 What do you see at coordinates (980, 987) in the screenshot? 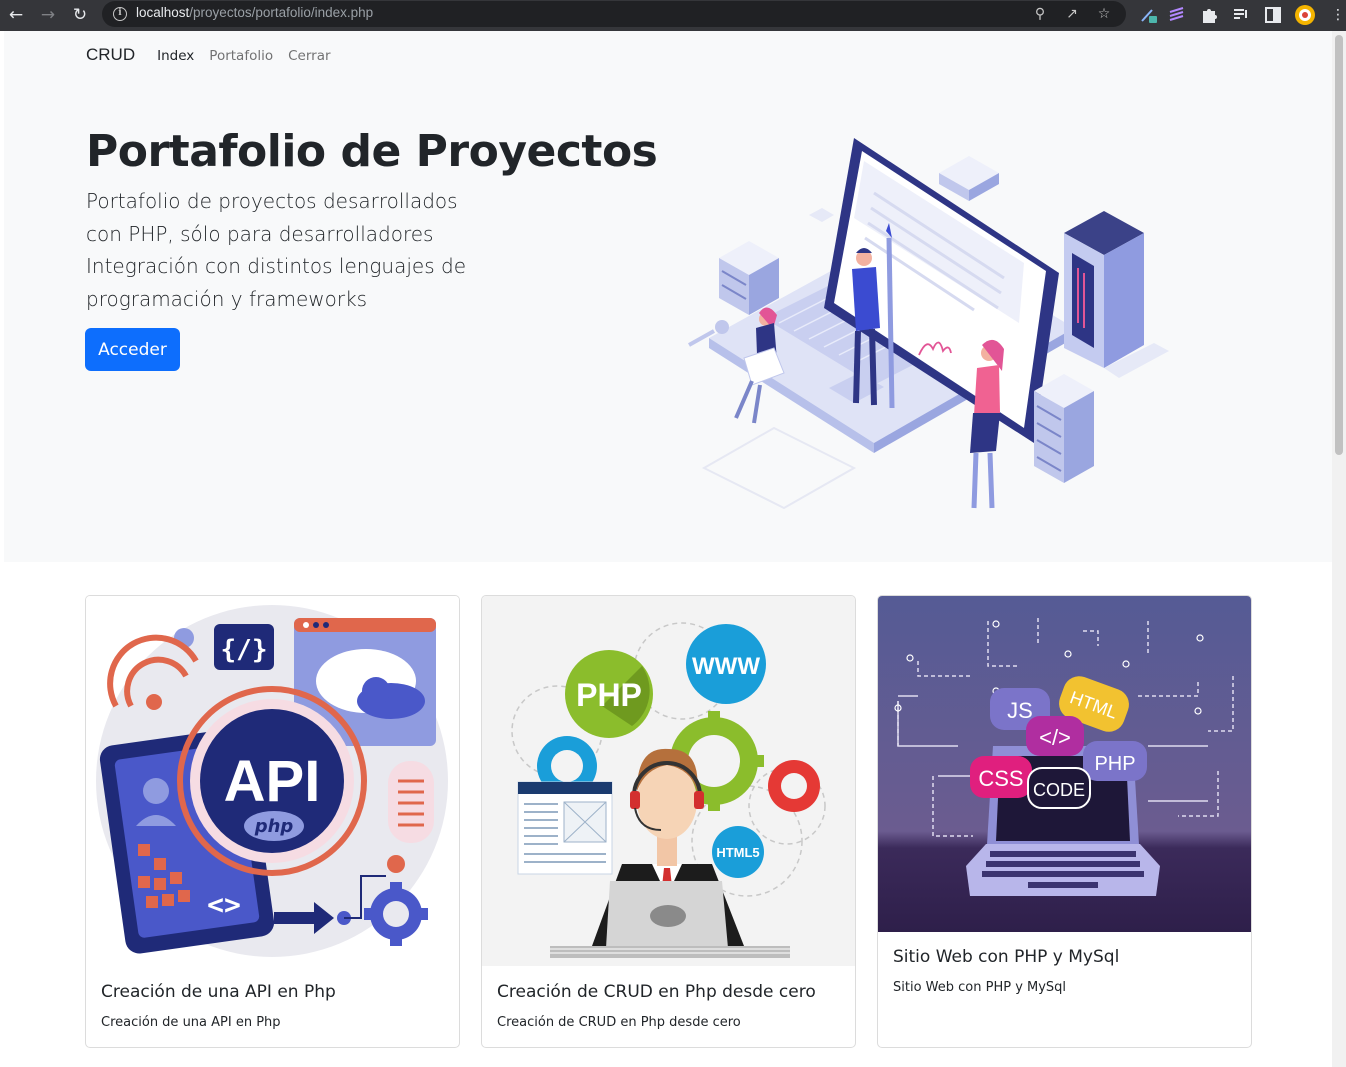
I see `card-text: Sitio Web con PHP y MySql` at bounding box center [980, 987].